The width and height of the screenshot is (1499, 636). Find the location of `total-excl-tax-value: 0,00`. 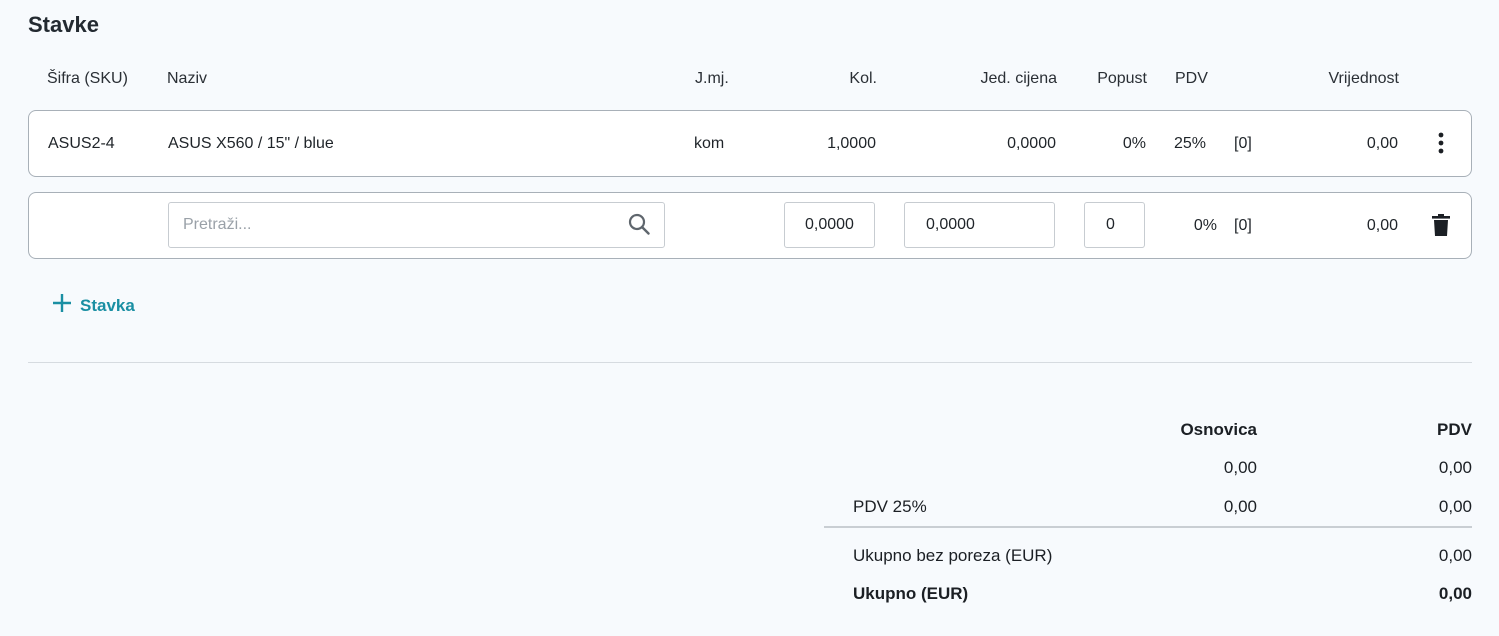

total-excl-tax-value: 0,00 is located at coordinates (1455, 555).